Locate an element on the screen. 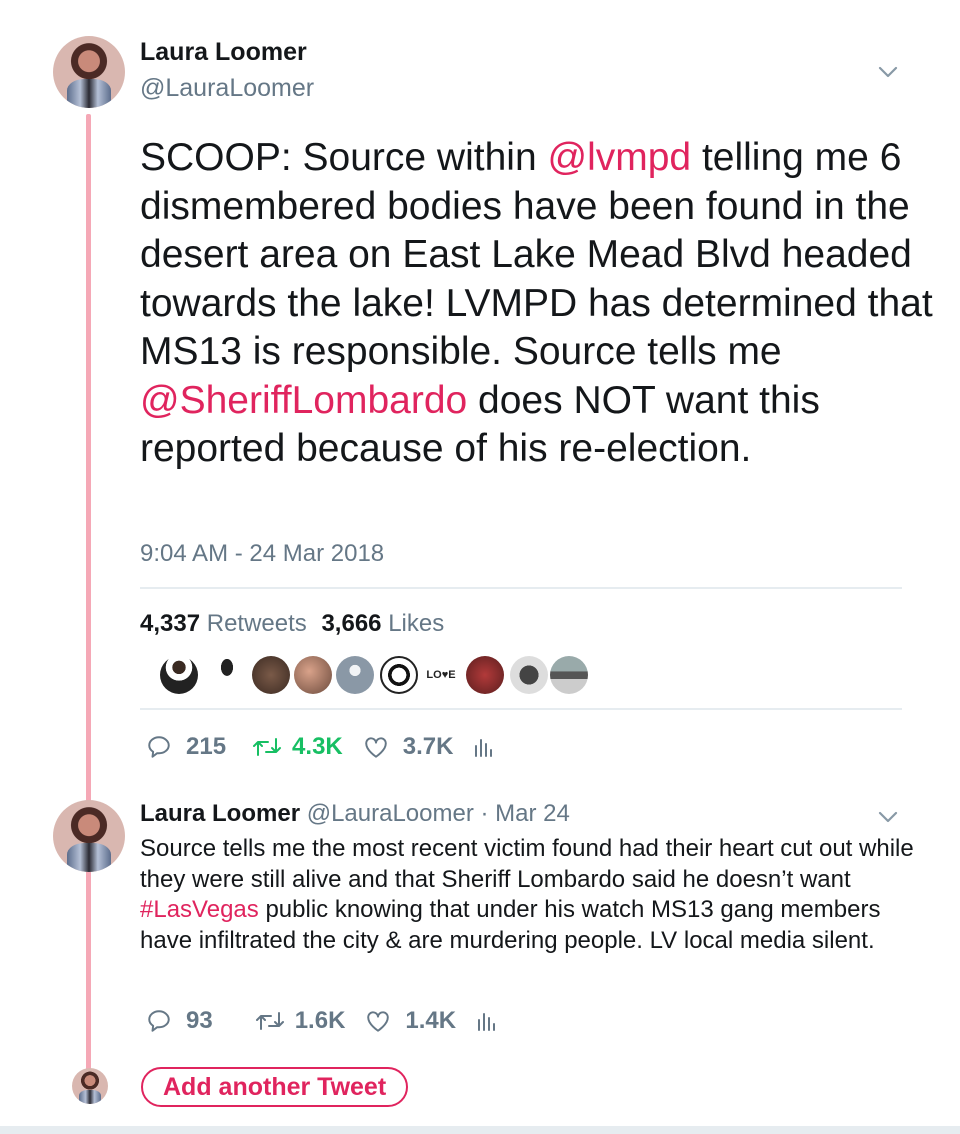  author-handle: @LauraLoomer is located at coordinates (227, 88).